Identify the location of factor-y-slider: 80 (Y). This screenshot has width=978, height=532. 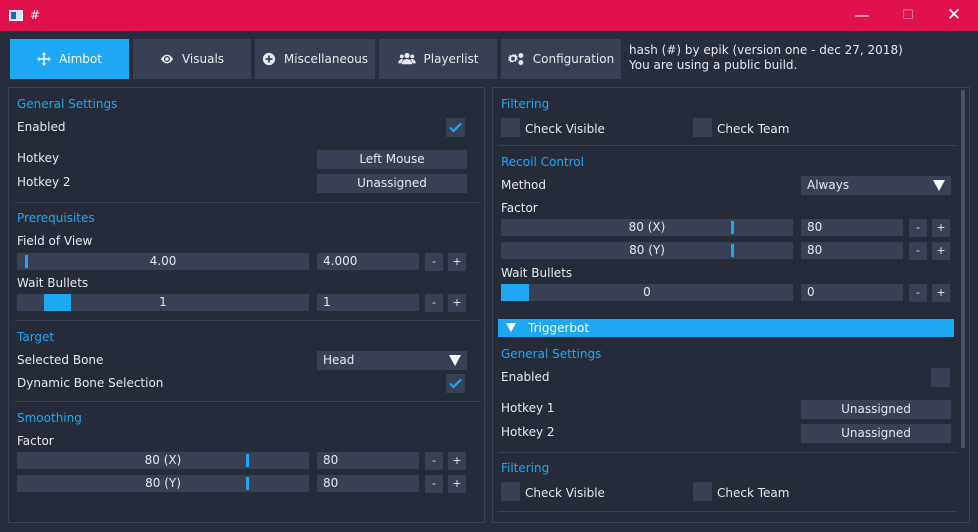
(163, 483).